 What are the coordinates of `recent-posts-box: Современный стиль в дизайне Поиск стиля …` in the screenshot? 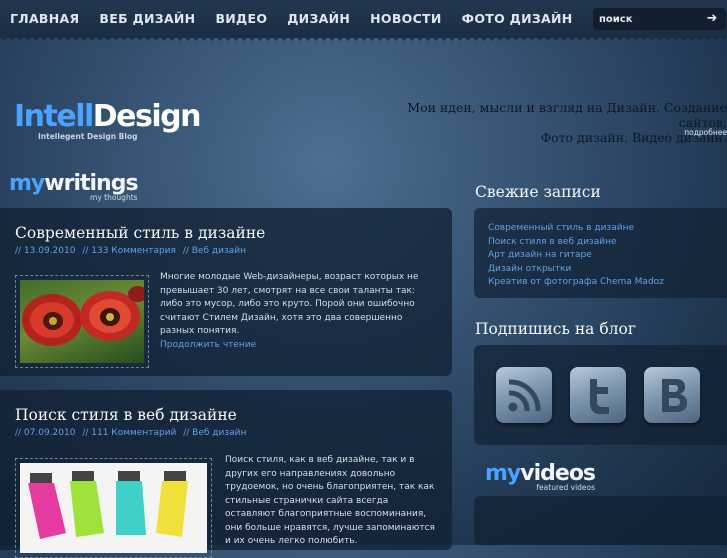 It's located at (600, 253).